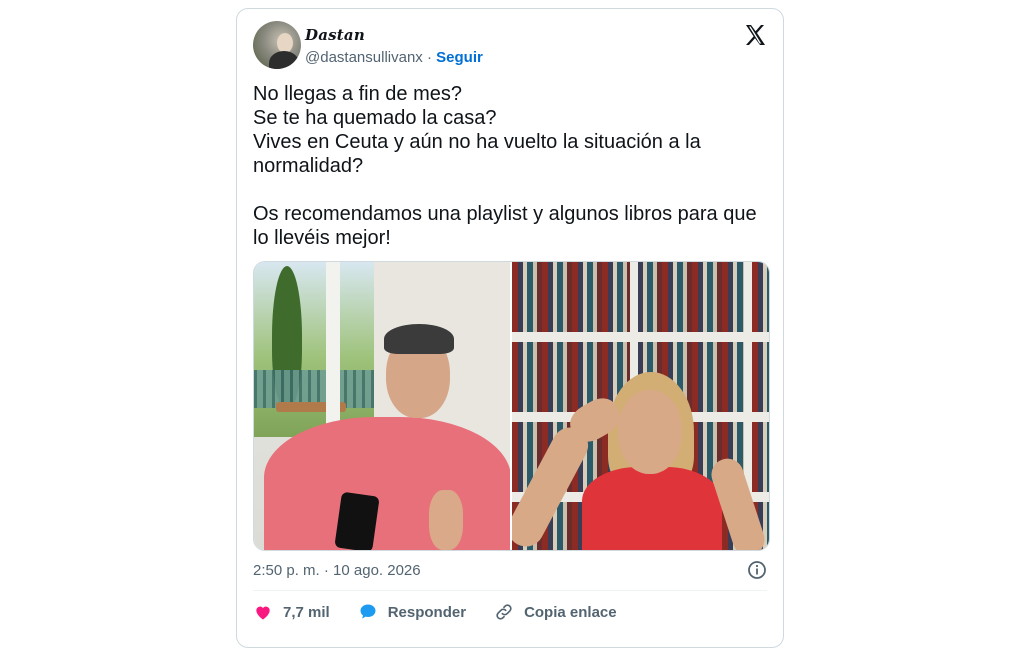 This screenshot has width=1012, height=648. What do you see at coordinates (757, 570) in the screenshot?
I see `info-icon` at bounding box center [757, 570].